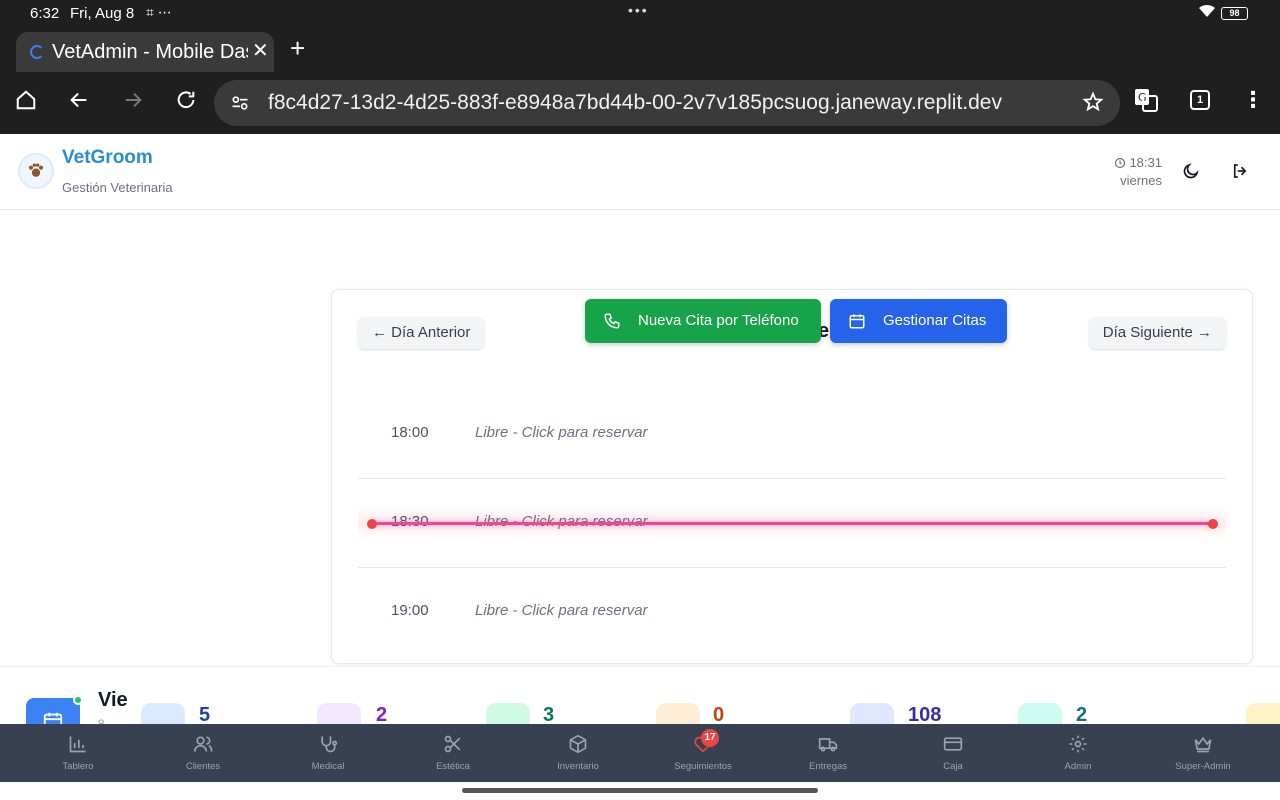 Image resolution: width=1280 pixels, height=800 pixels. I want to click on clock-time: 18:31, so click(1145, 162).